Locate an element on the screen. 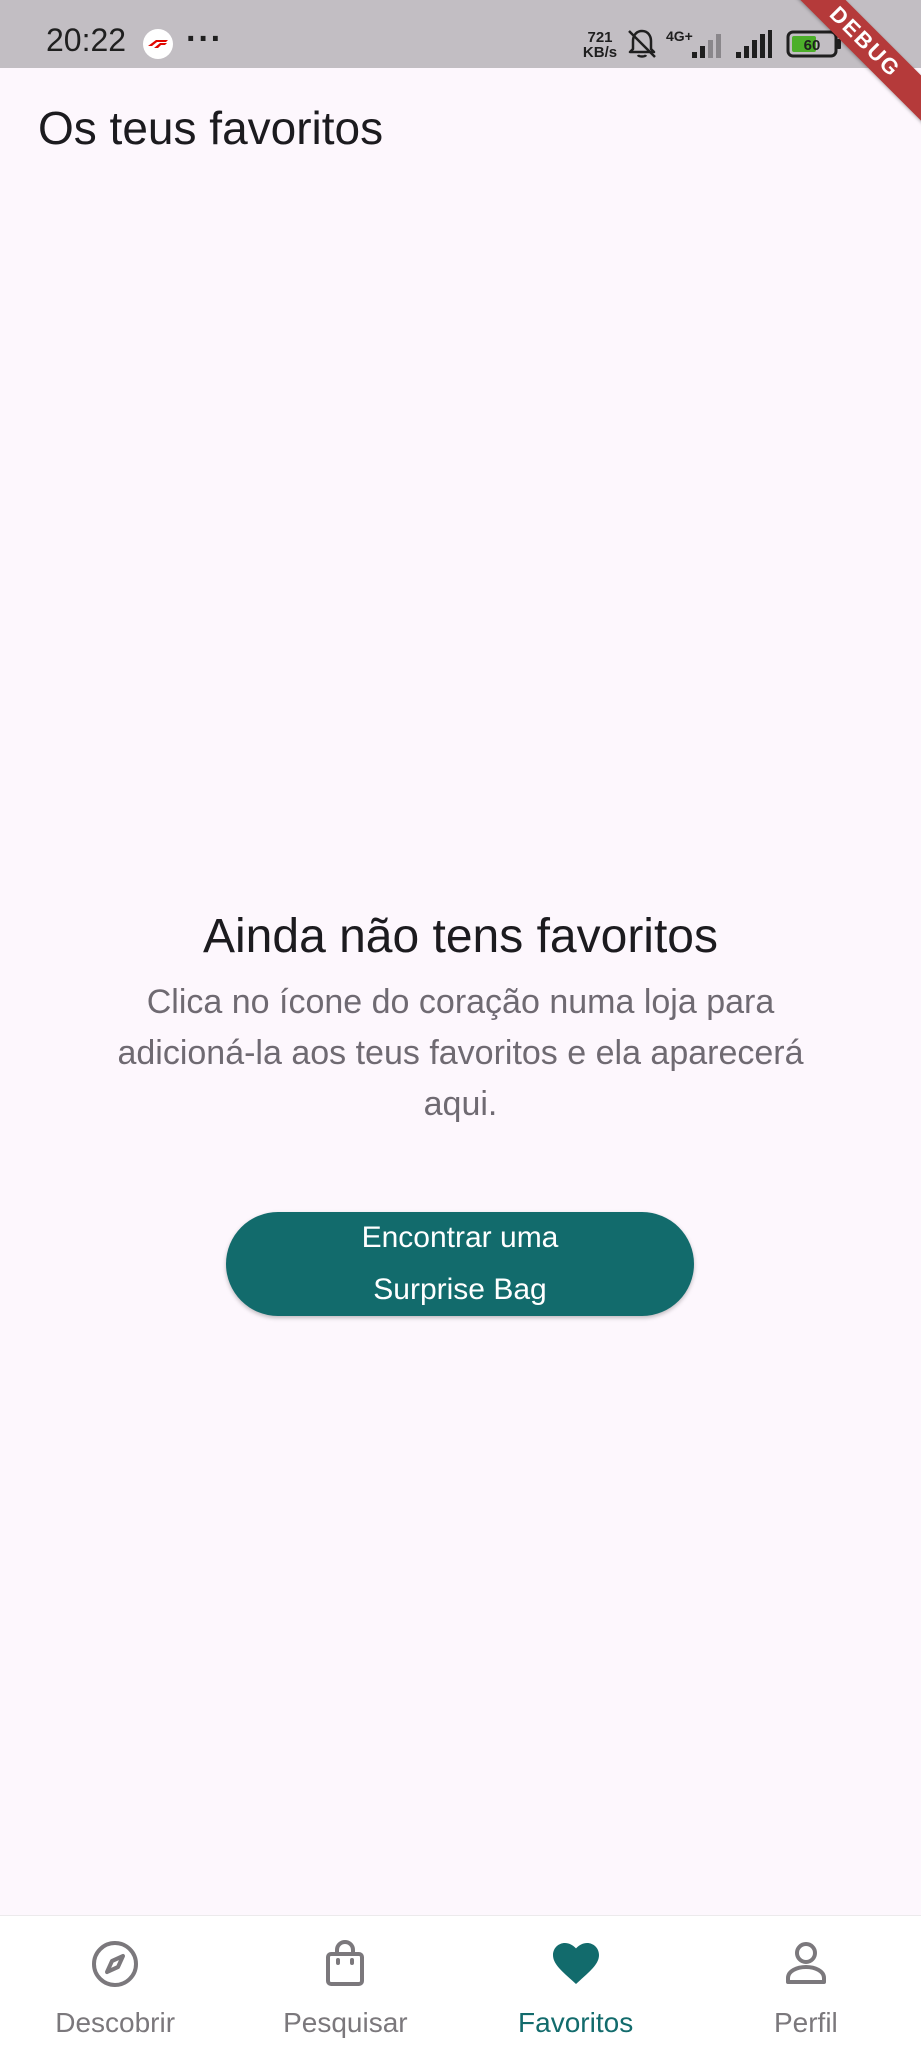 The image size is (921, 2049). bell-off-icon is located at coordinates (642, 43).